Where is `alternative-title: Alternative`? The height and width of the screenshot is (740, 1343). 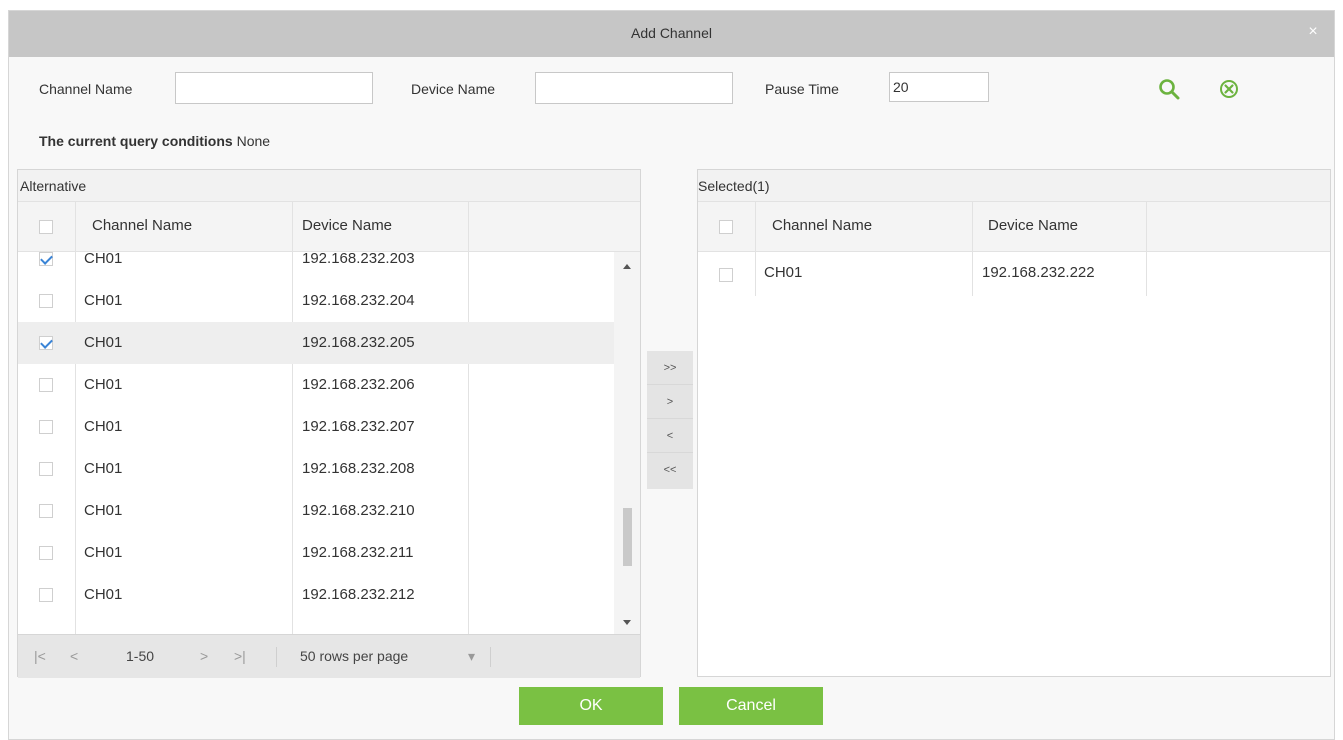 alternative-title: Alternative is located at coordinates (329, 186).